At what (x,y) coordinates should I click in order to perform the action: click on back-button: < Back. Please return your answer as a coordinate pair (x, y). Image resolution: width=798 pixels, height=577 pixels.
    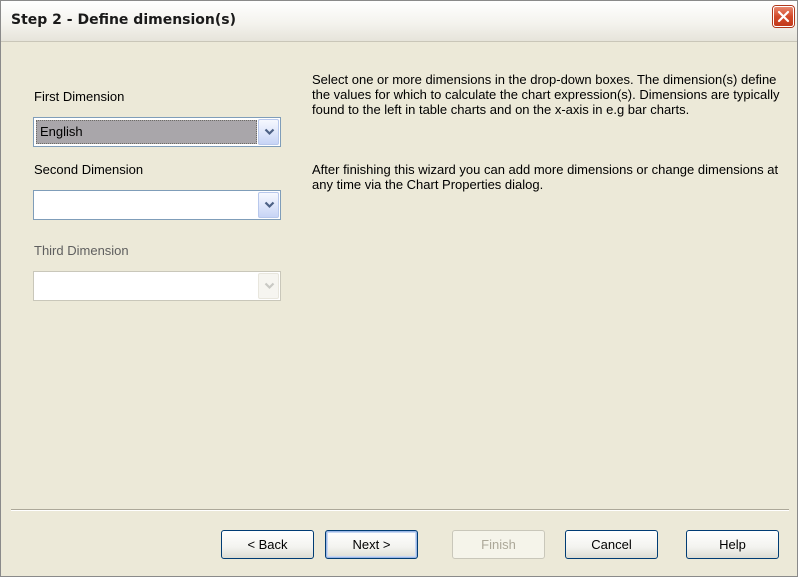
    Looking at the image, I should click on (267, 544).